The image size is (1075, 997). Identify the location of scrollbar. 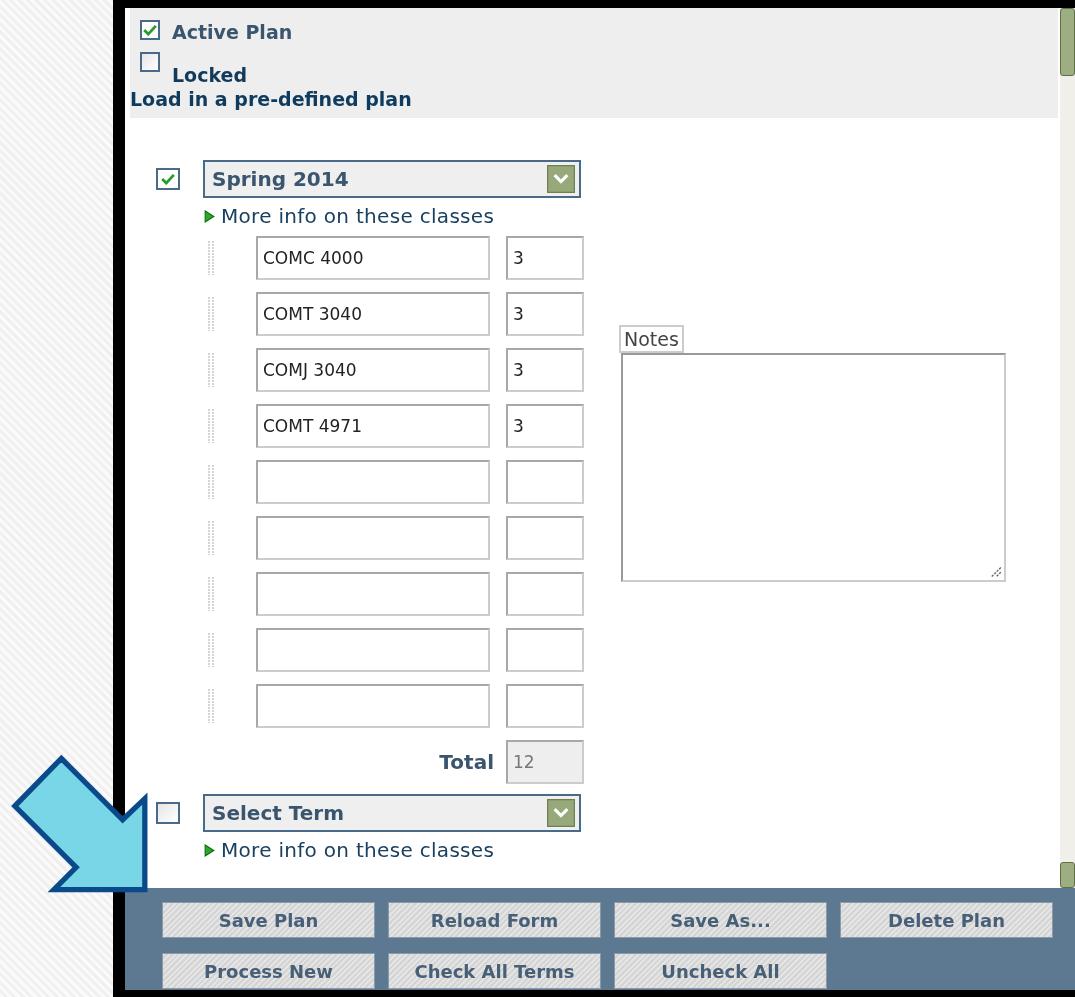
(1067, 448).